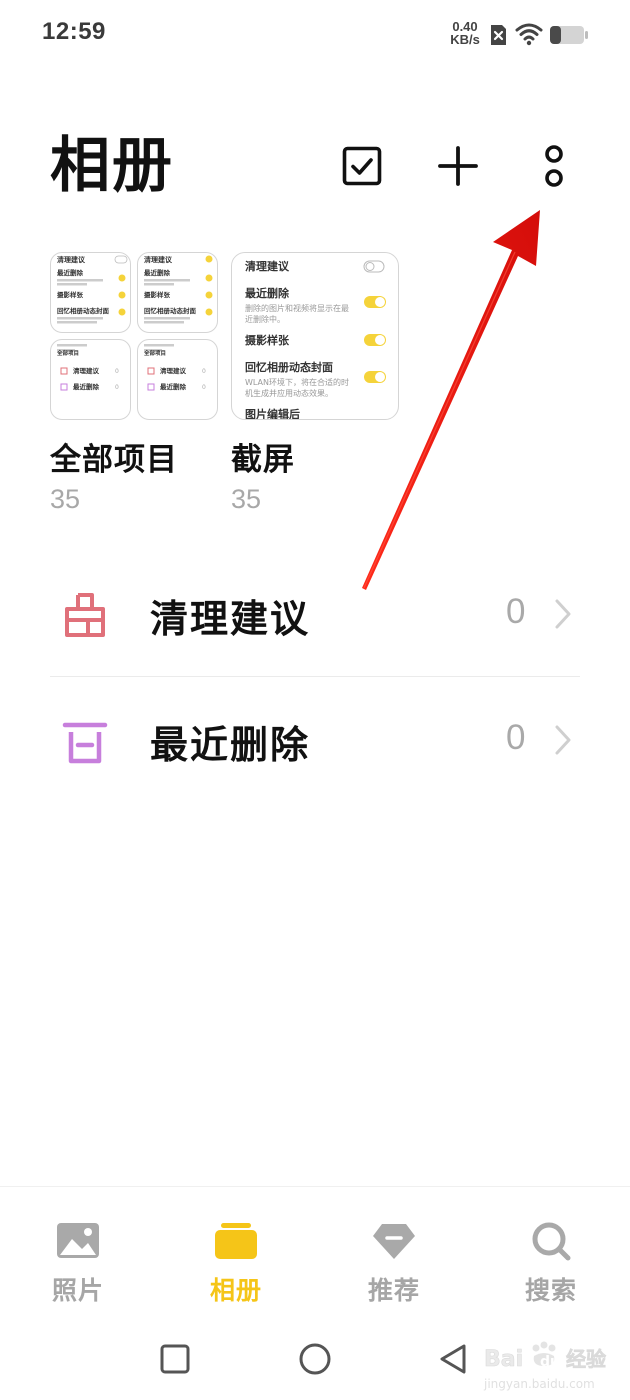  Describe the element at coordinates (551, 1241) in the screenshot. I see `search-icon` at that location.